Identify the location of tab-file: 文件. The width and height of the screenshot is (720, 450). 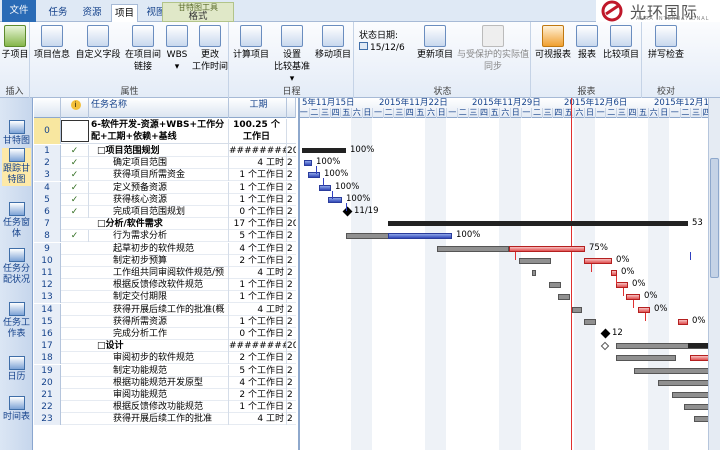
(19, 11).